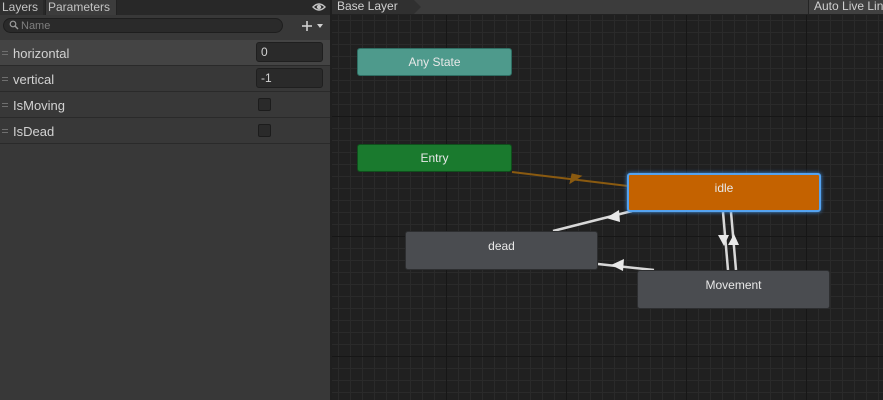 The image size is (883, 400). What do you see at coordinates (592, 221) in the screenshot?
I see `transition-idle-to-dead` at bounding box center [592, 221].